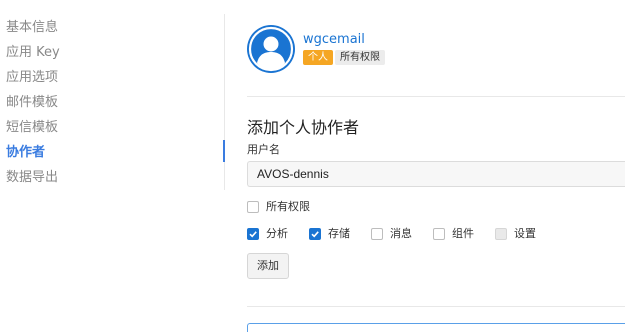 This screenshot has width=625, height=332. What do you see at coordinates (436, 174) in the screenshot?
I see `username-input: AVOS-dennis` at bounding box center [436, 174].